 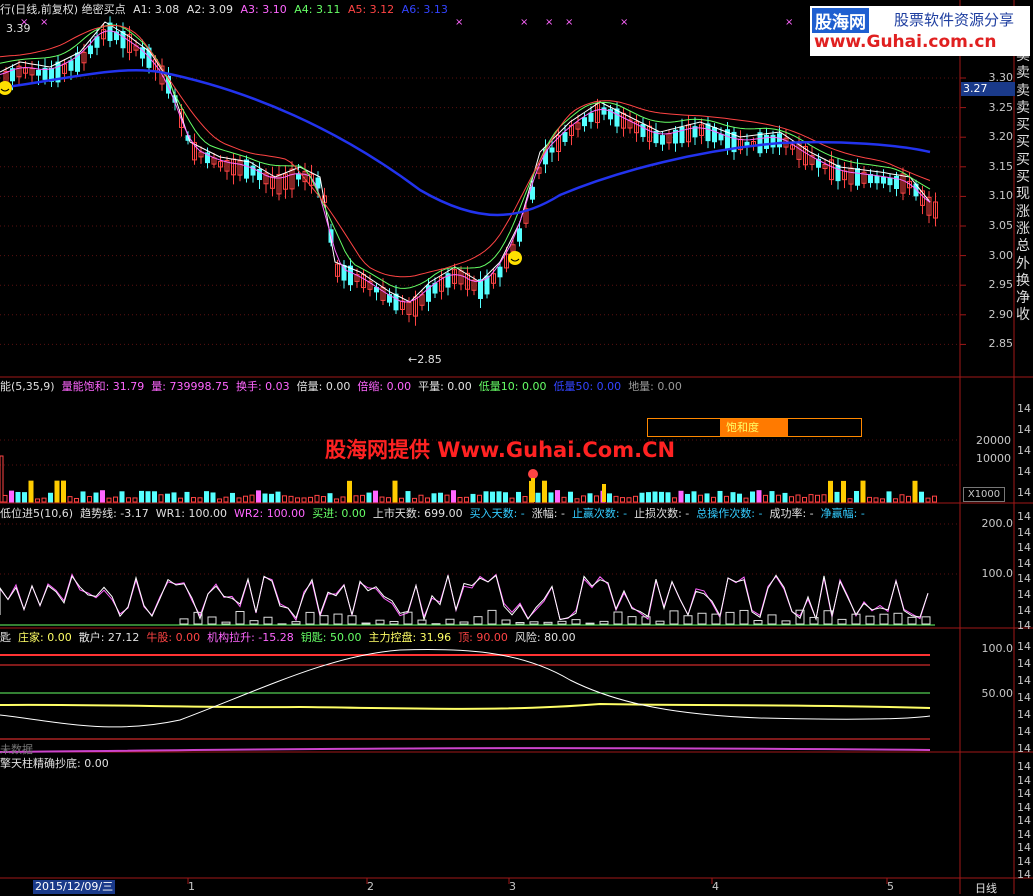 What do you see at coordinates (985, 440) in the screenshot?
I see `vol-tick-20000: 20000` at bounding box center [985, 440].